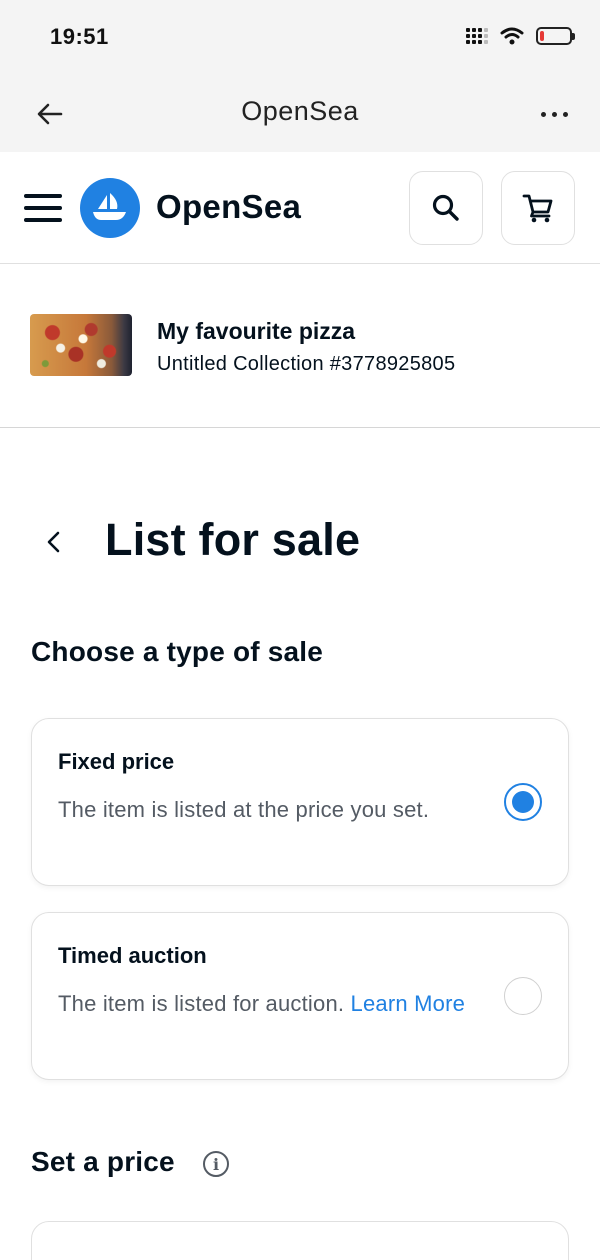 This screenshot has height=1260, width=600. Describe the element at coordinates (116, 761) in the screenshot. I see `sale-option-title: Fixed price` at that location.